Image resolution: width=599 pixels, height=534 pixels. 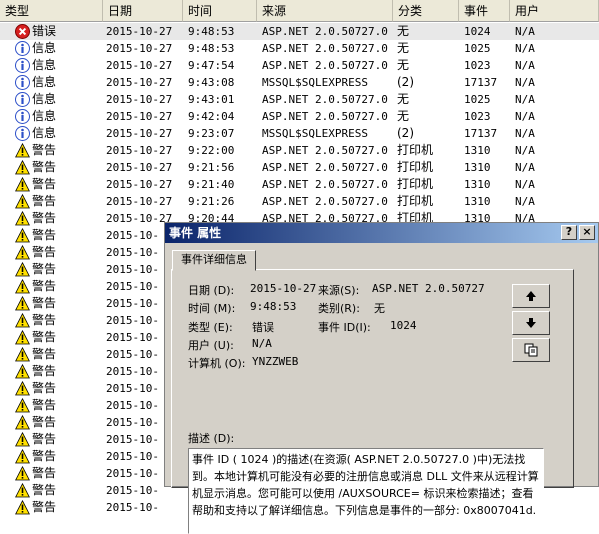 I want to click on dialog-title-bar: 事件 属性 ? ×, so click(x=381, y=233).